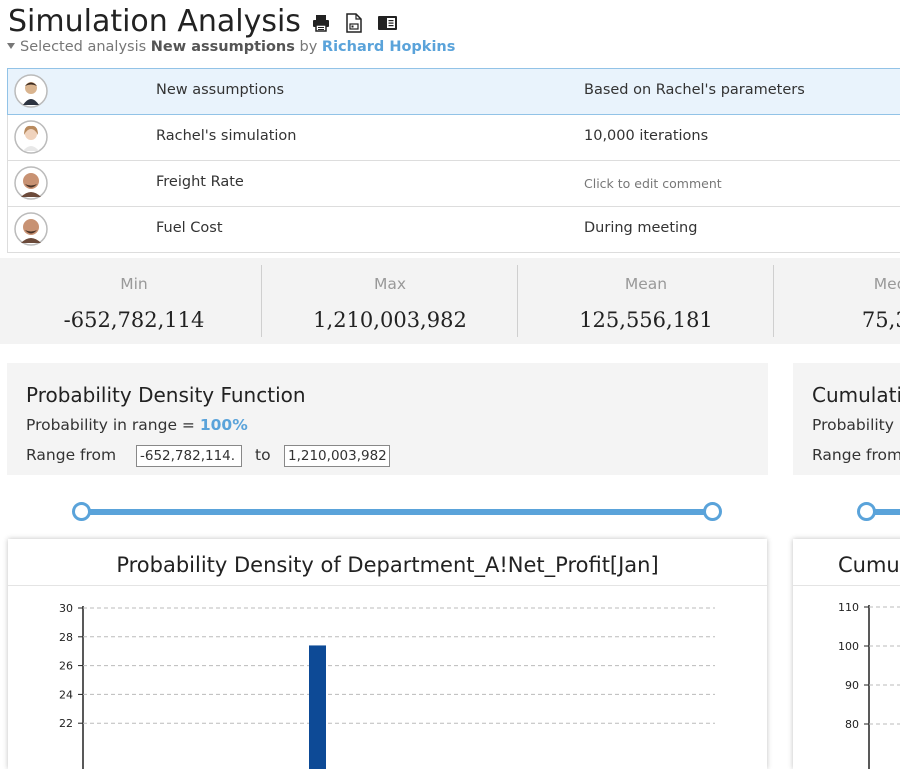 The height and width of the screenshot is (769, 900). What do you see at coordinates (220, 90) in the screenshot?
I see `analysis-name: New assumptions` at bounding box center [220, 90].